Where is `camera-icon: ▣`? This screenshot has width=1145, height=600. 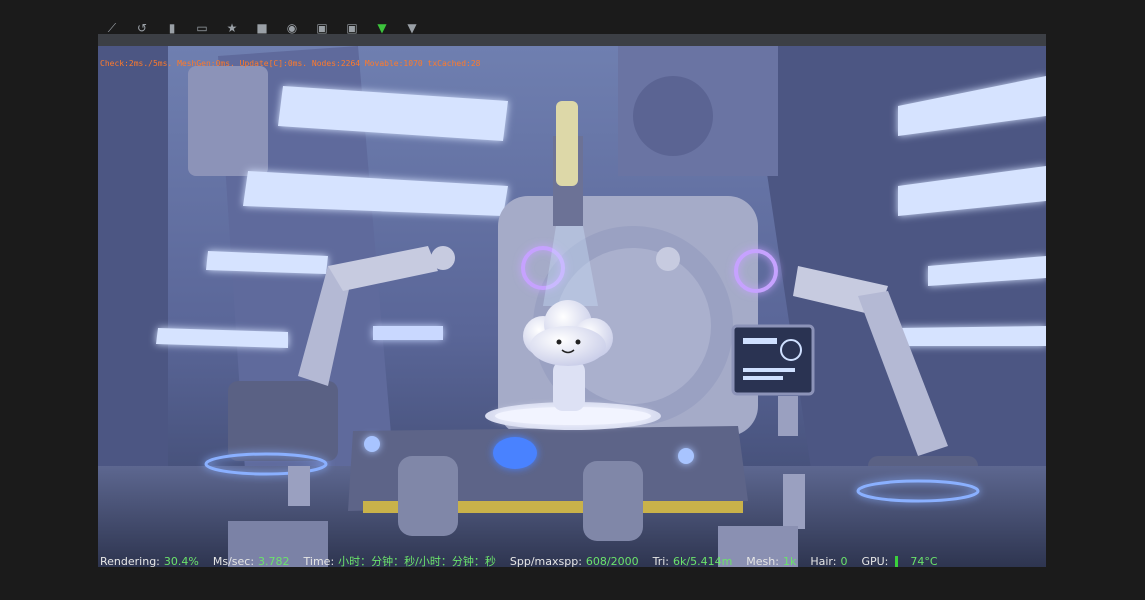
camera-icon: ▣ is located at coordinates (352, 28).